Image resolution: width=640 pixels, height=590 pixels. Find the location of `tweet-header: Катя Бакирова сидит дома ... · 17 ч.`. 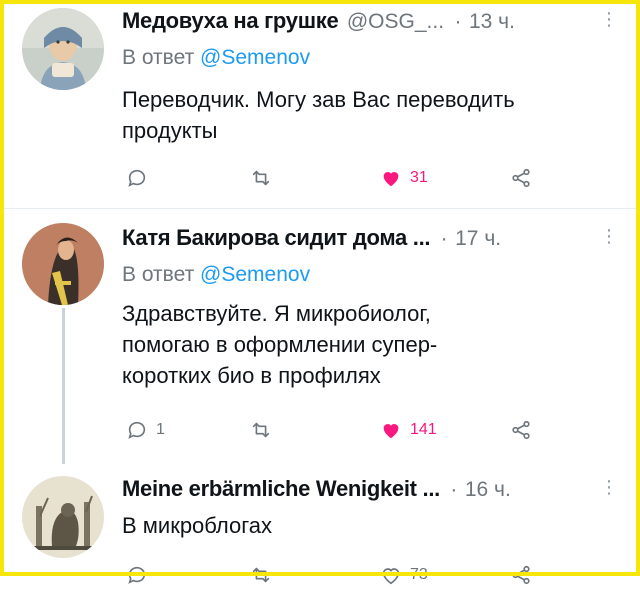

tweet-header: Катя Бакирова сидит дома ... · 17 ч. is located at coordinates (311, 242).